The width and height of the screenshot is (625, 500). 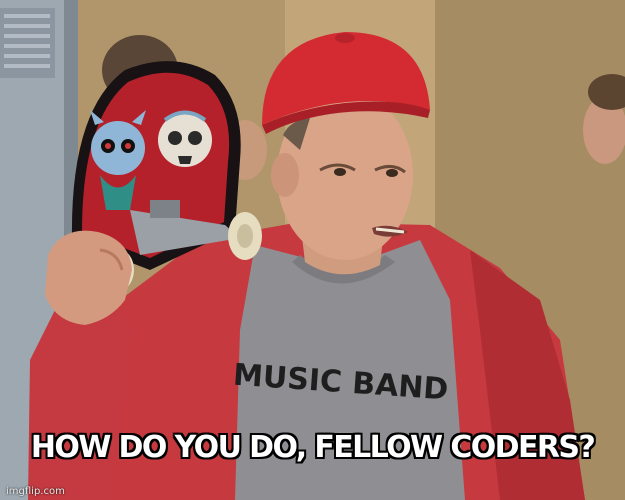 I want to click on meme-caption: HOW DO YOU DO, FELLOW CODERS?, so click(x=313, y=447).